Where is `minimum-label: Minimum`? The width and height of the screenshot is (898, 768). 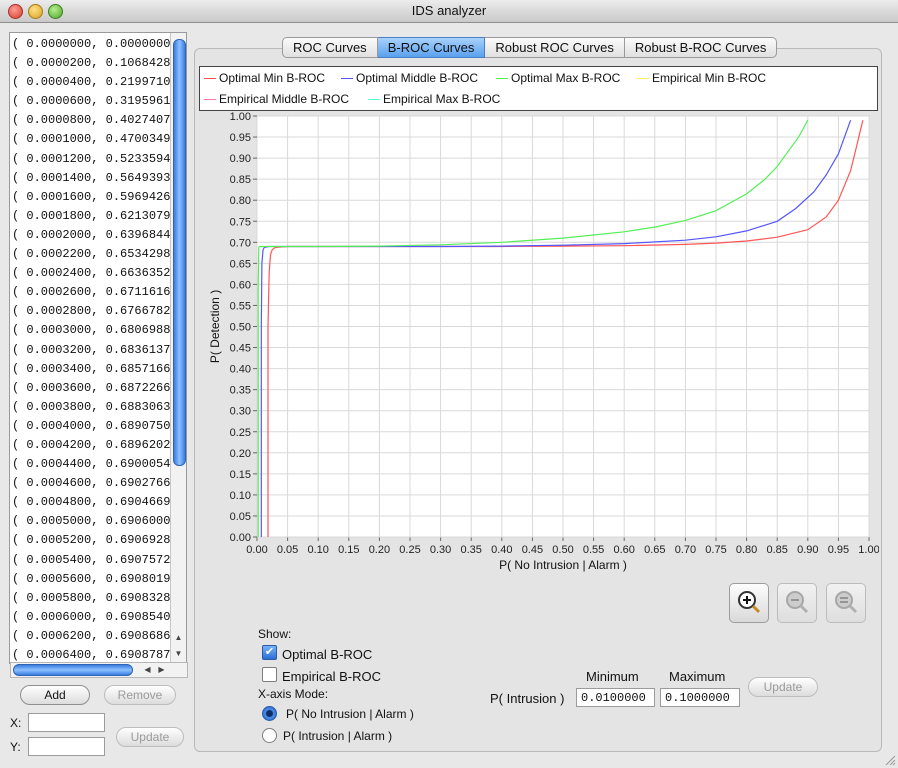
minimum-label: Minimum is located at coordinates (612, 676).